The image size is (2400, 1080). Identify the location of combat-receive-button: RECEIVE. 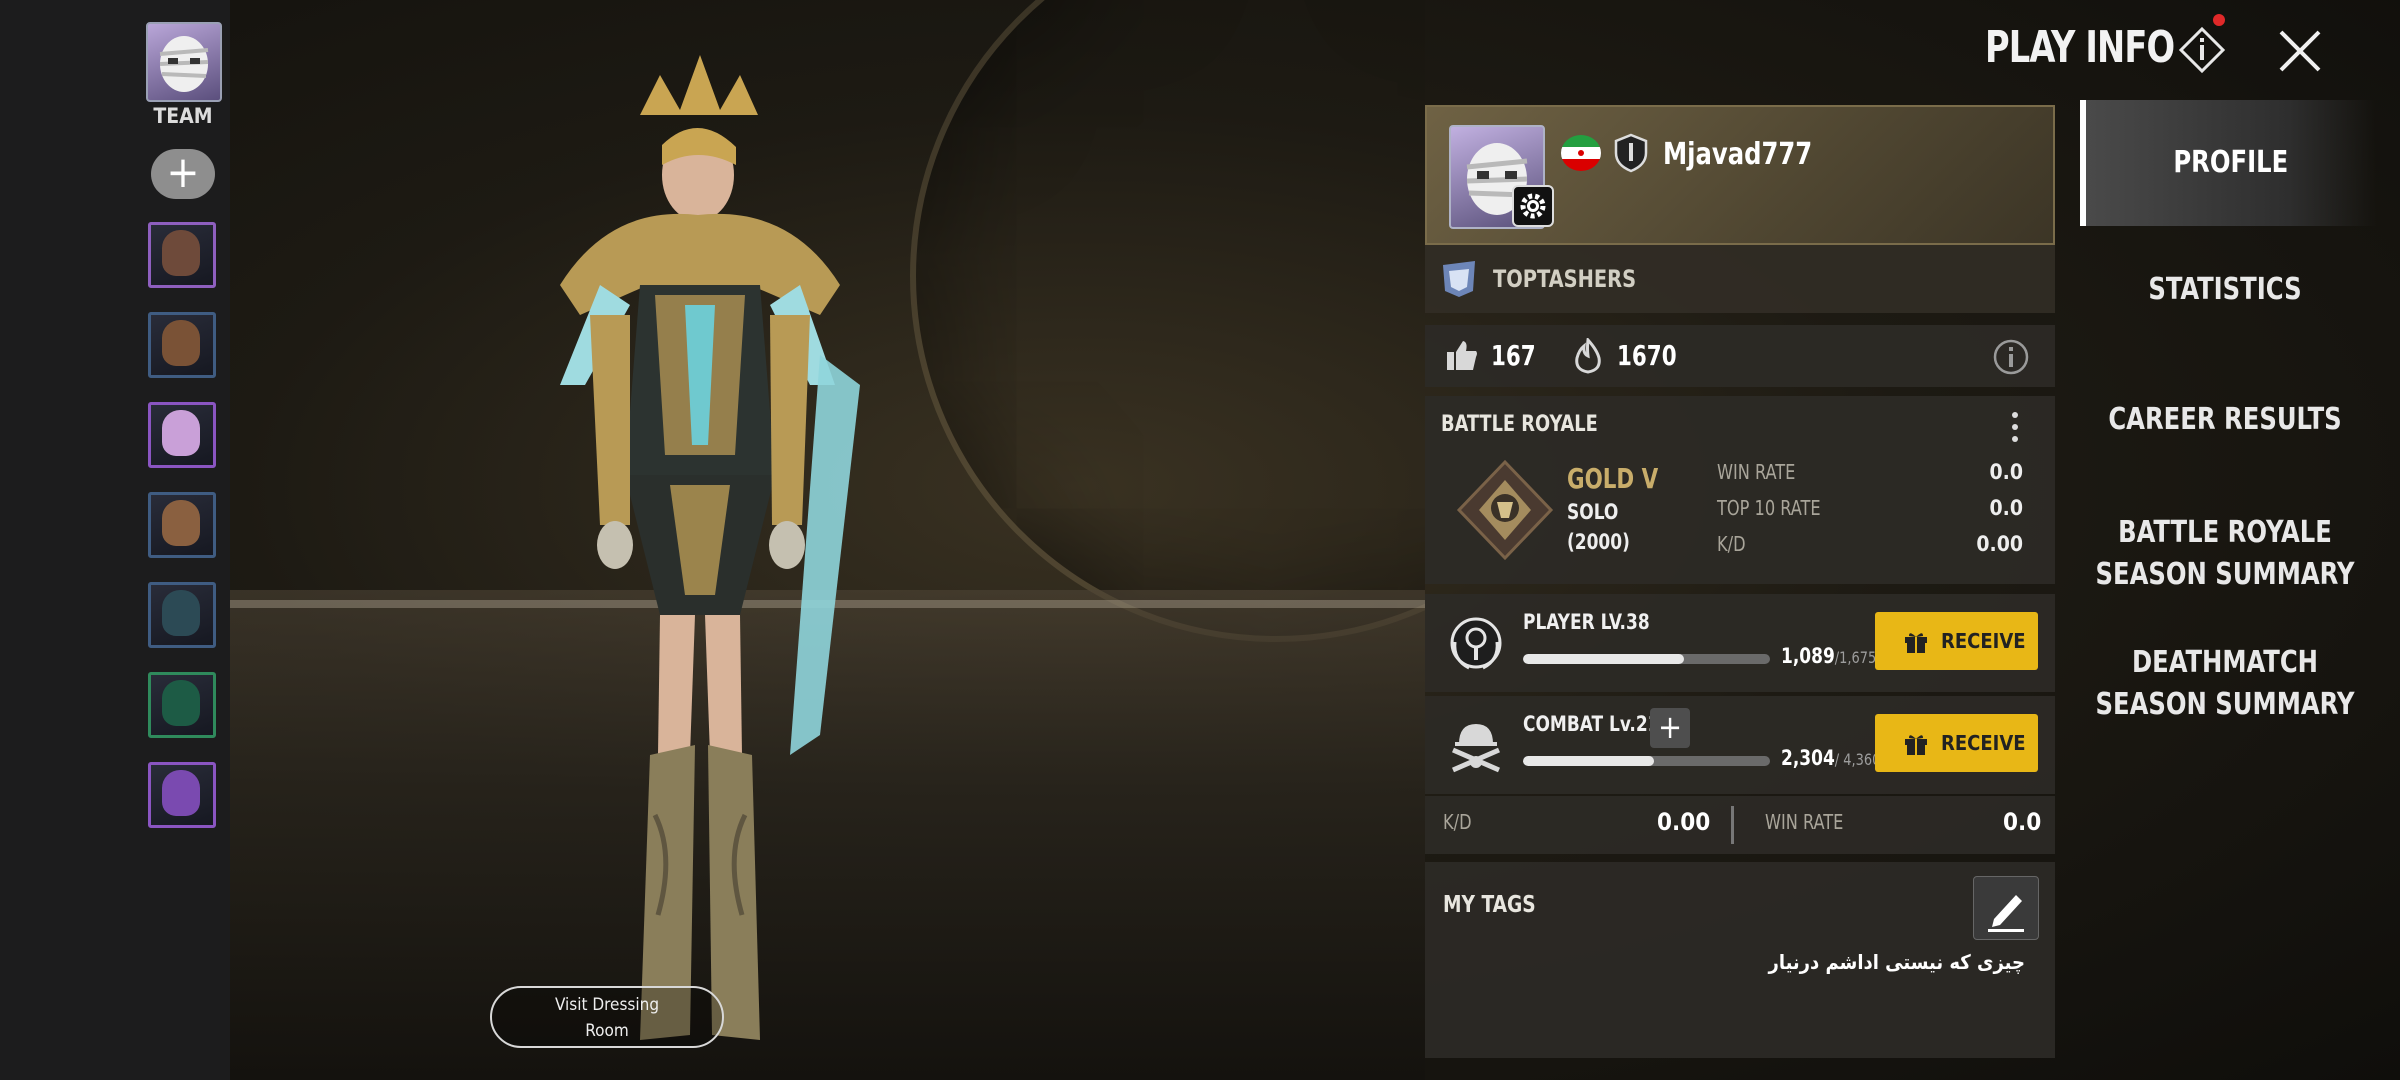
(1956, 743).